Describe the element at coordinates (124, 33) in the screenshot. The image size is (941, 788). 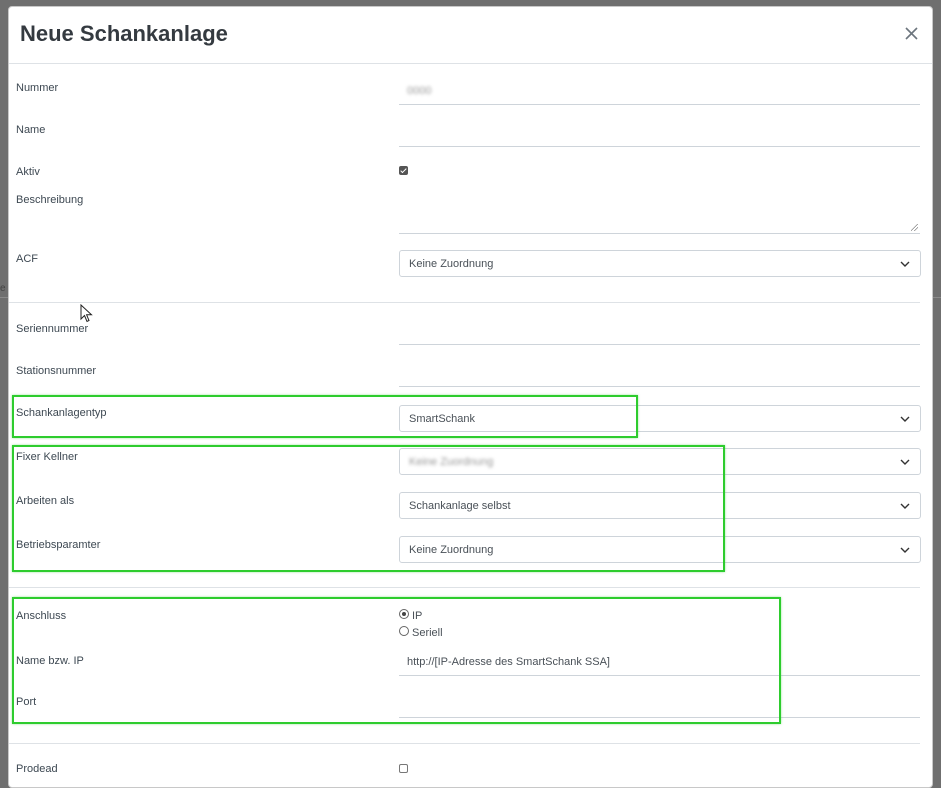
I see `modal-title: Neue Schankanlage` at that location.